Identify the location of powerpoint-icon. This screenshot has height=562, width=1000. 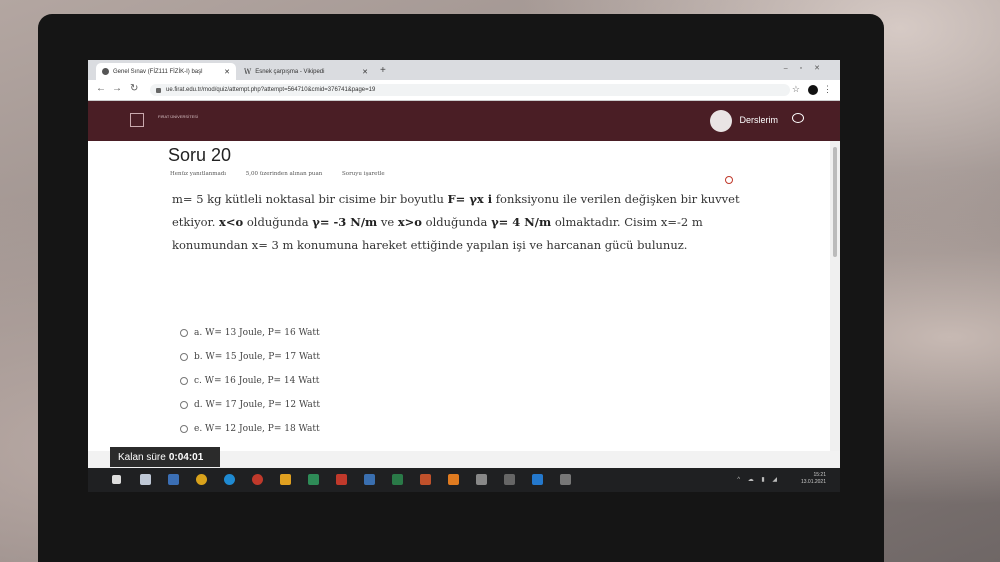
(425, 479).